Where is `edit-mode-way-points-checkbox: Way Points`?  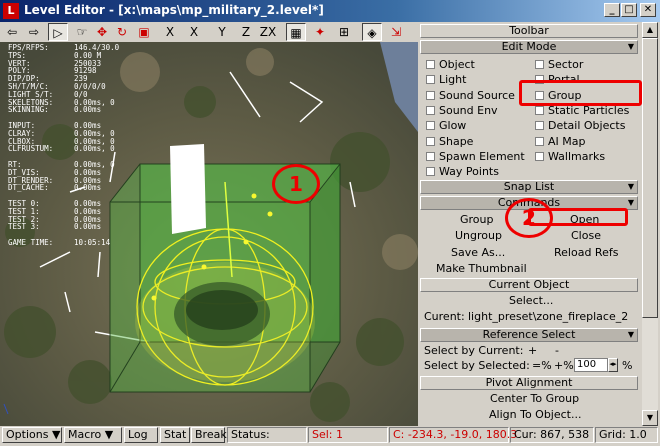
edit-mode-way-points-checkbox: Way Points is located at coordinates (462, 171).